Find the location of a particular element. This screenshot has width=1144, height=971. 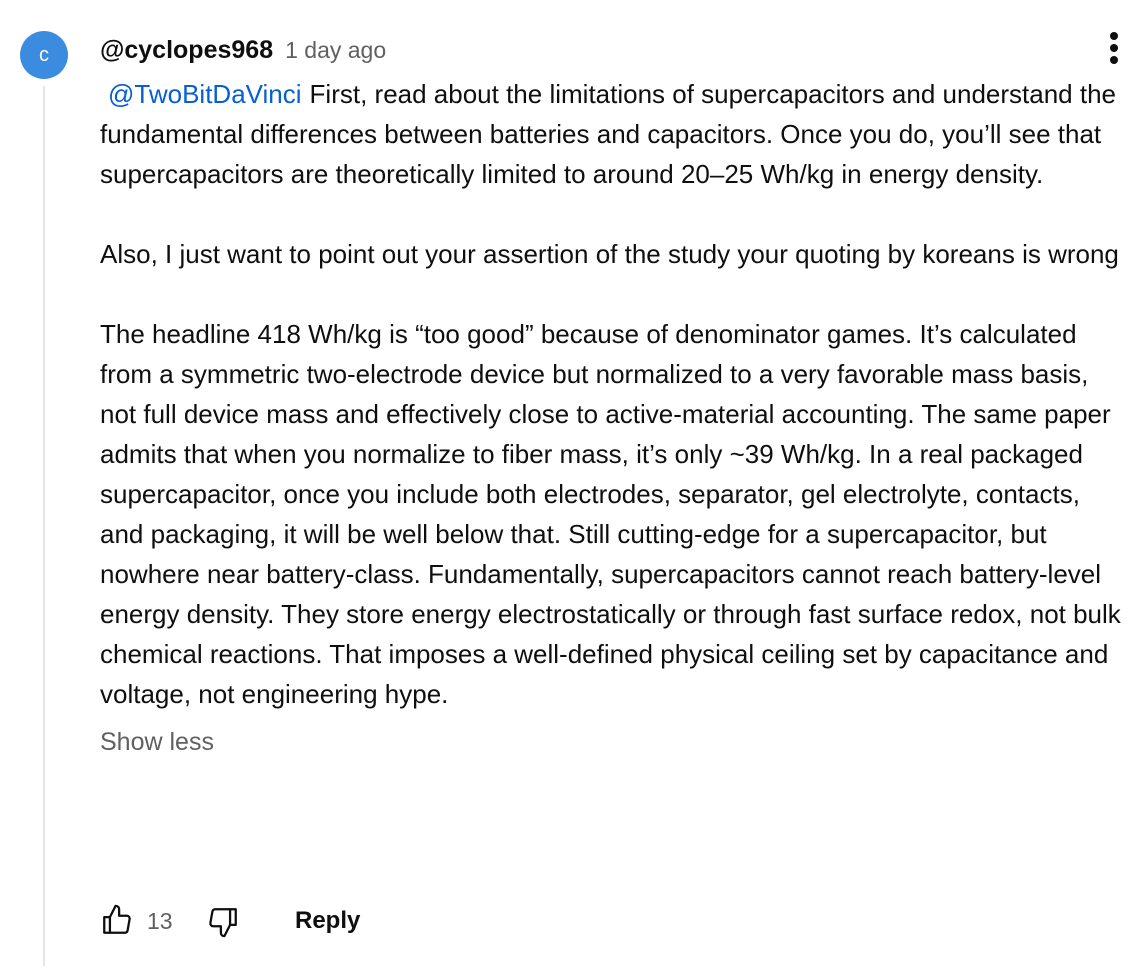

more-vertical-icon is located at coordinates (1114, 48).